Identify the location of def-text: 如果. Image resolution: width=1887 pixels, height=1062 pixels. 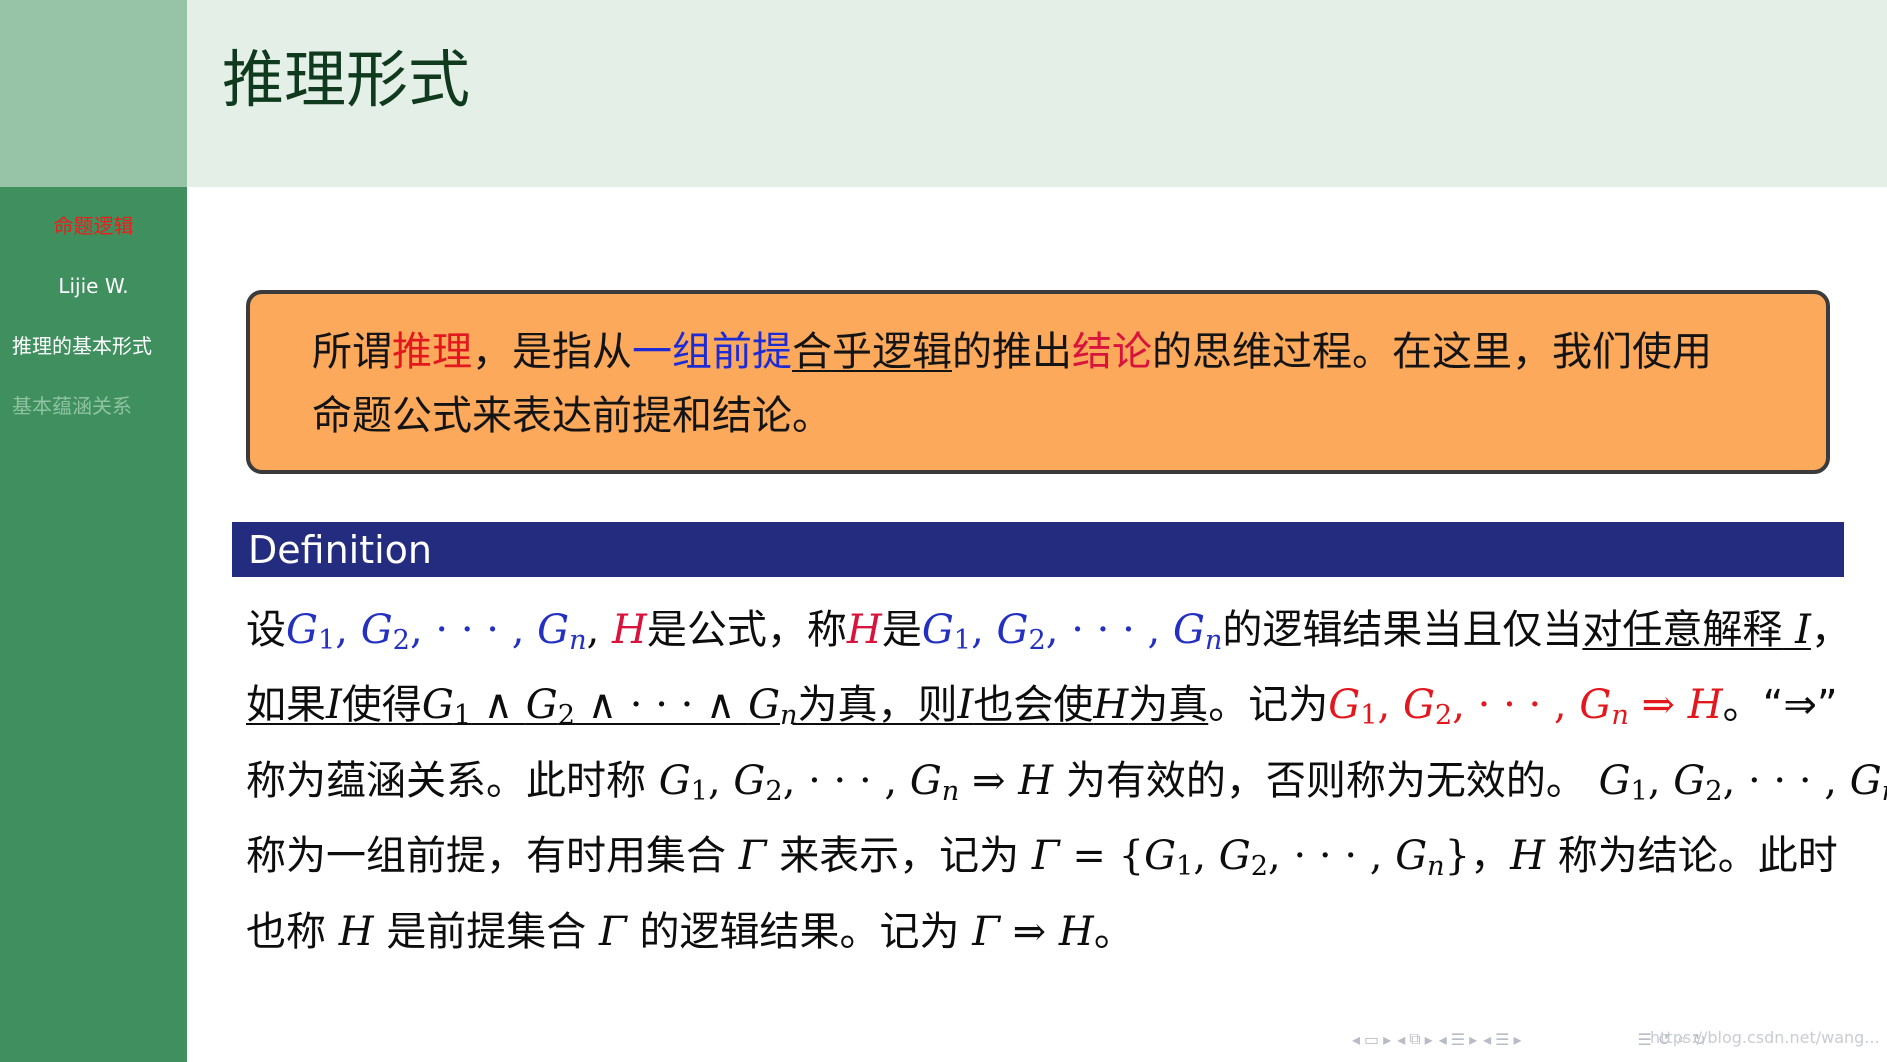
(286, 705).